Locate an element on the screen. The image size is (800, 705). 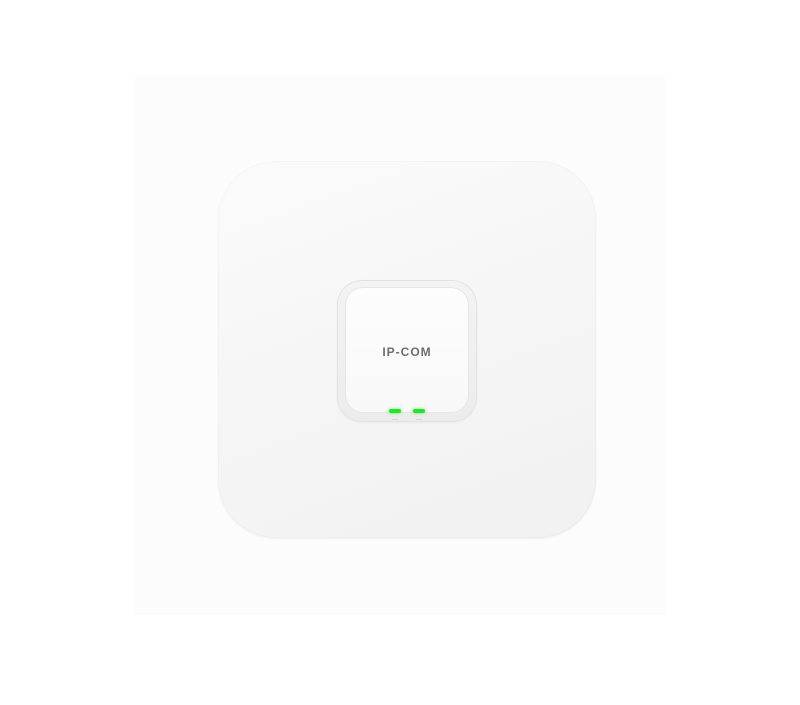
center-panel: IP-COM is located at coordinates (407, 351).